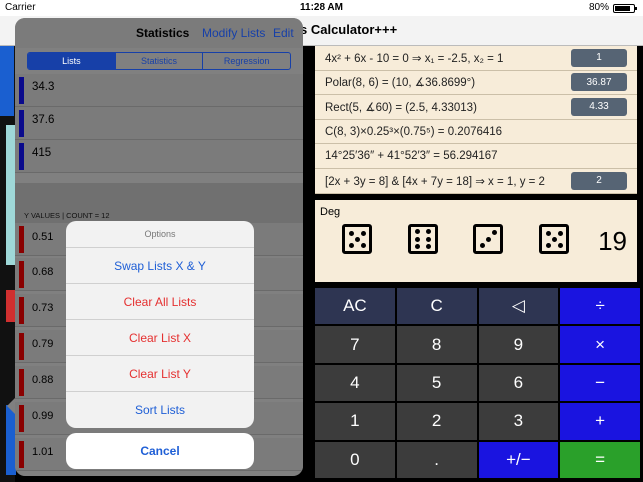 The height and width of the screenshot is (482, 643). Describe the element at coordinates (436, 306) in the screenshot. I see `clear-key: C` at that location.